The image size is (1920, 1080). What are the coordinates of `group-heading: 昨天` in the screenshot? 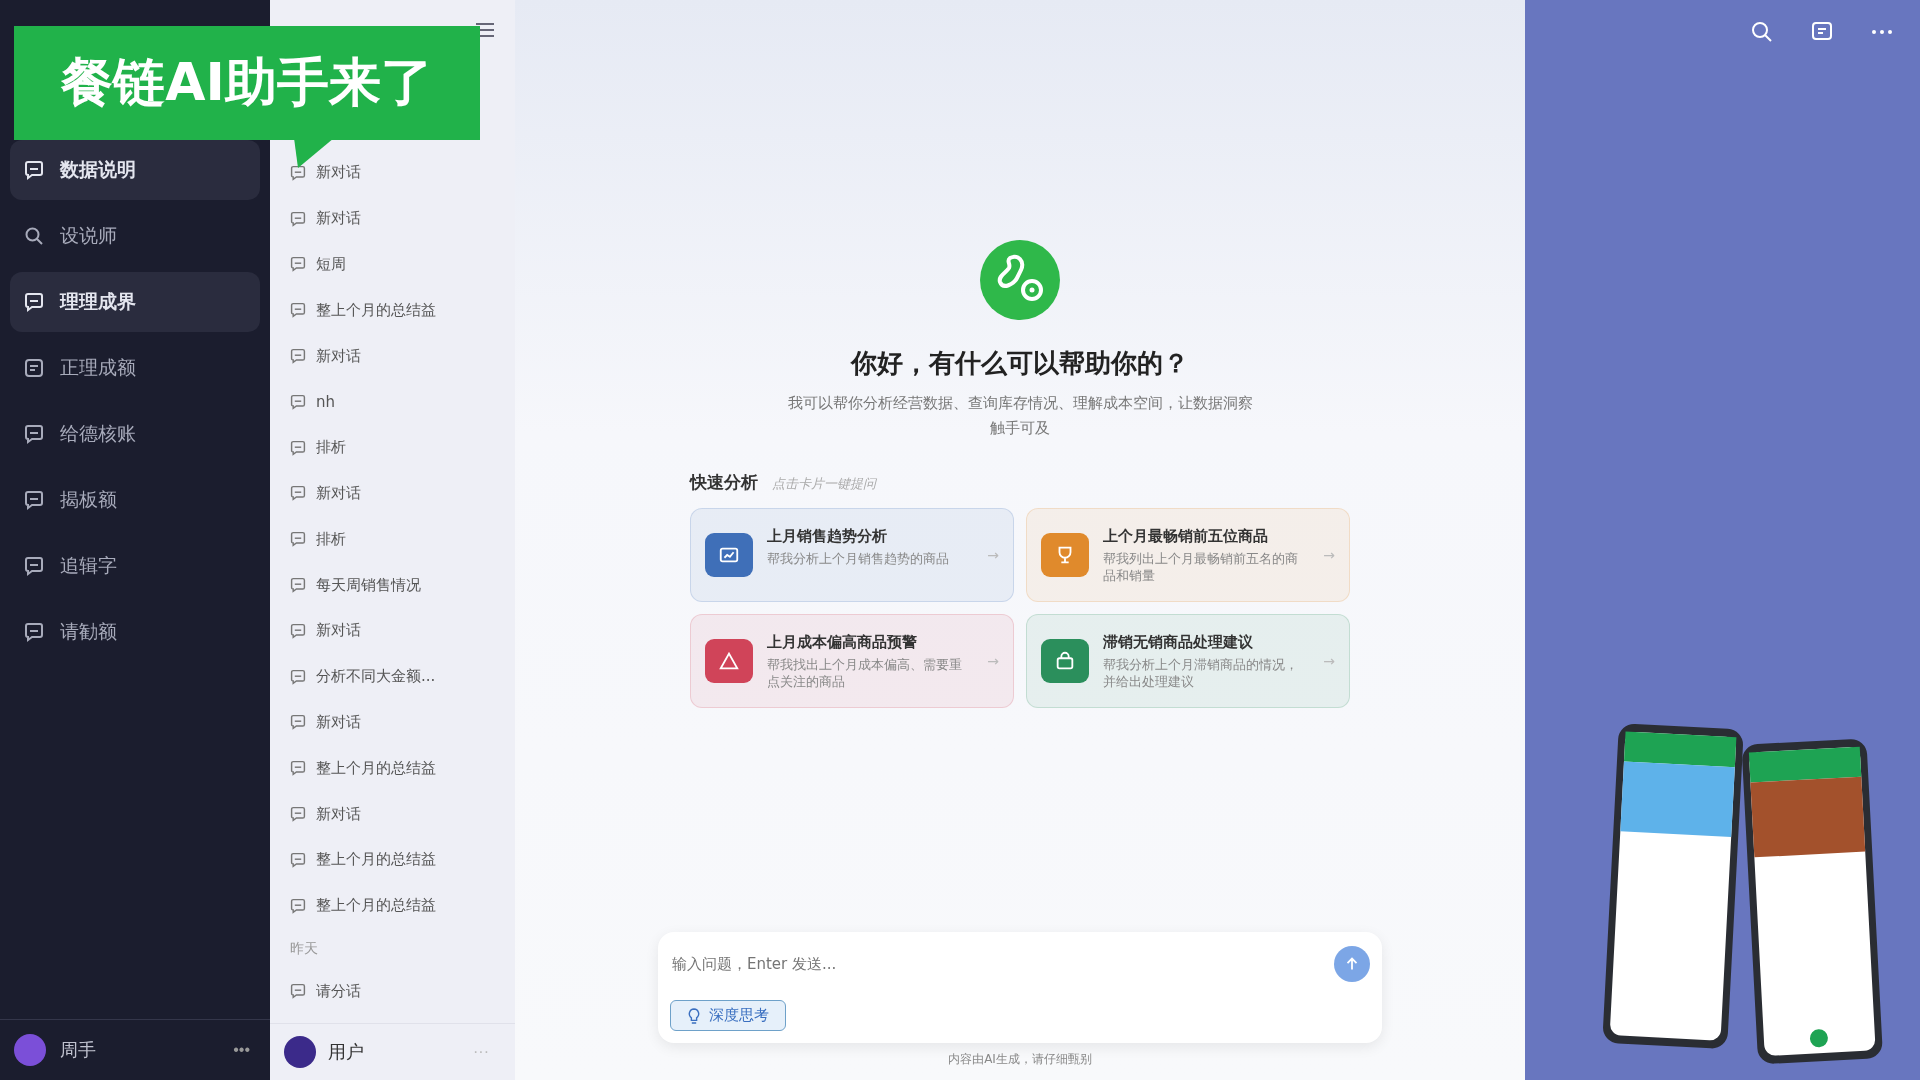 It's located at (304, 948).